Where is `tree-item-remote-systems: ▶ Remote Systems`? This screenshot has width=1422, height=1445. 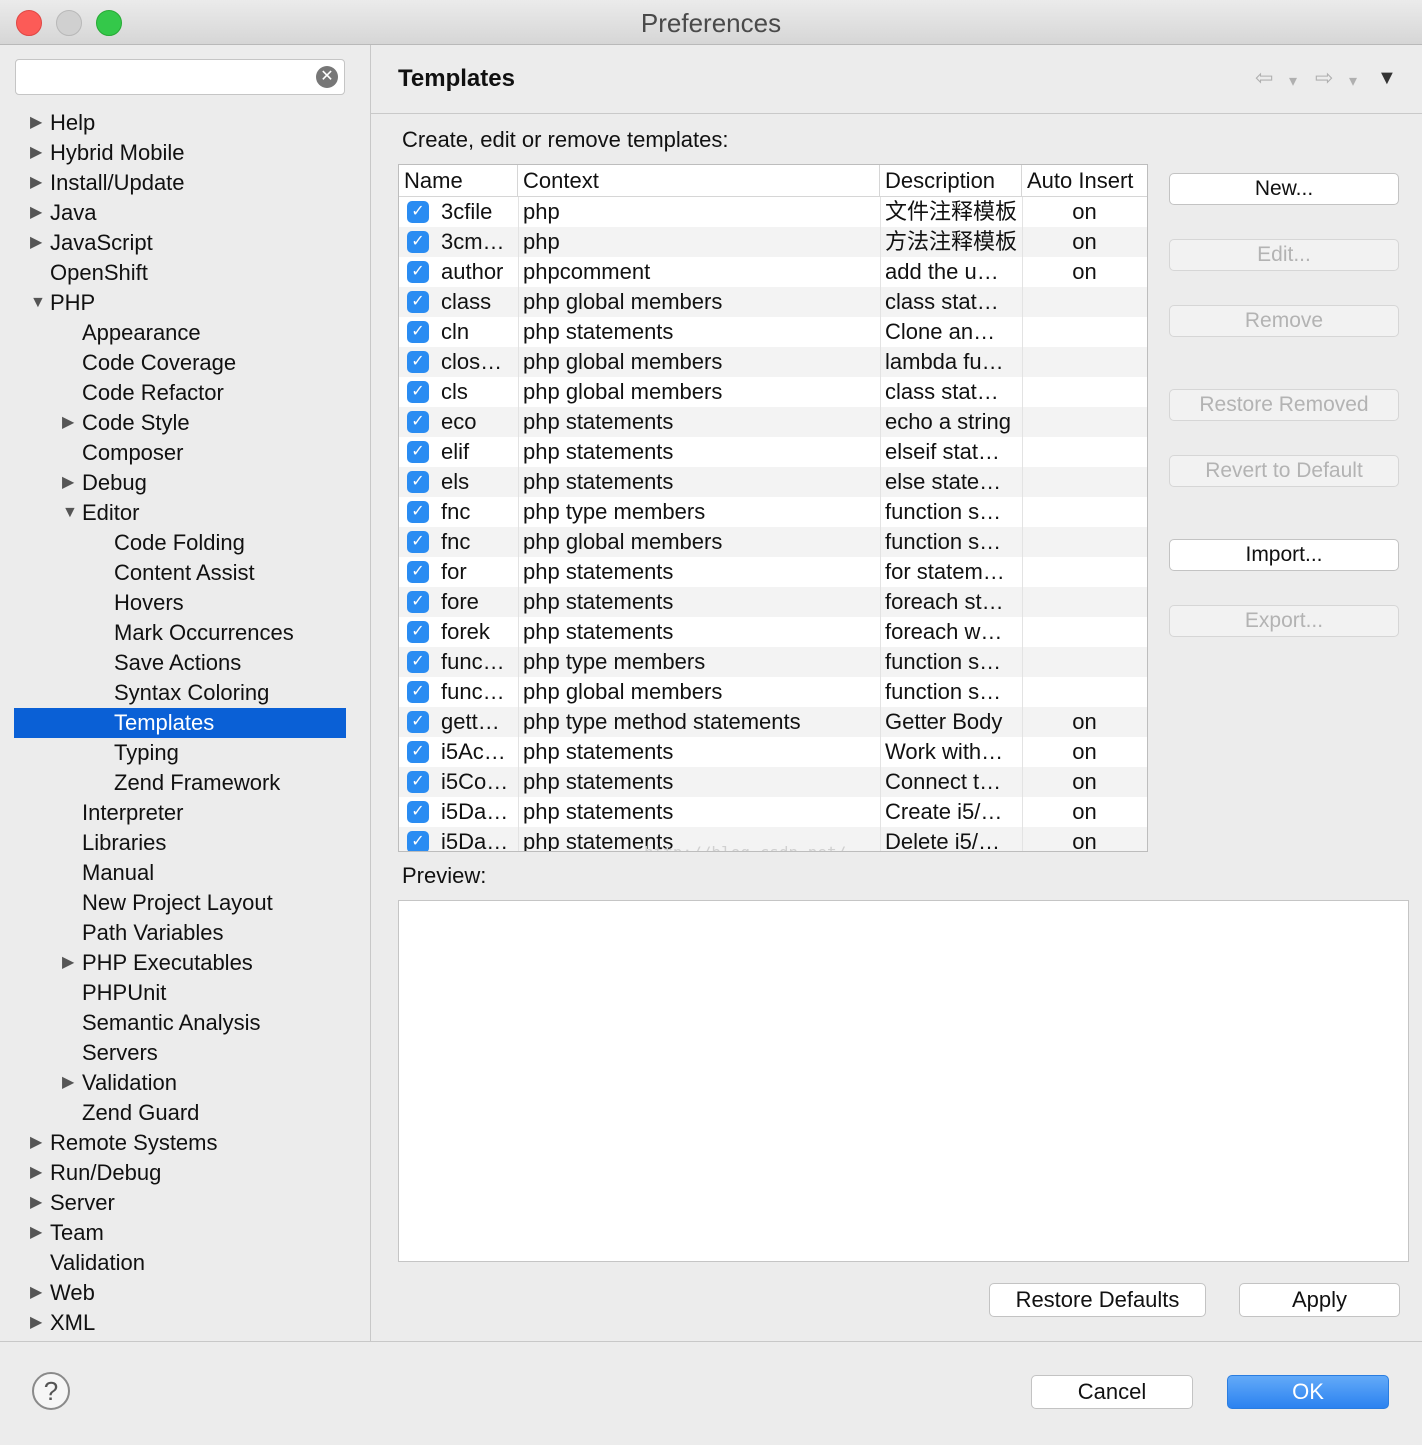 tree-item-remote-systems: ▶ Remote Systems is located at coordinates (180, 1143).